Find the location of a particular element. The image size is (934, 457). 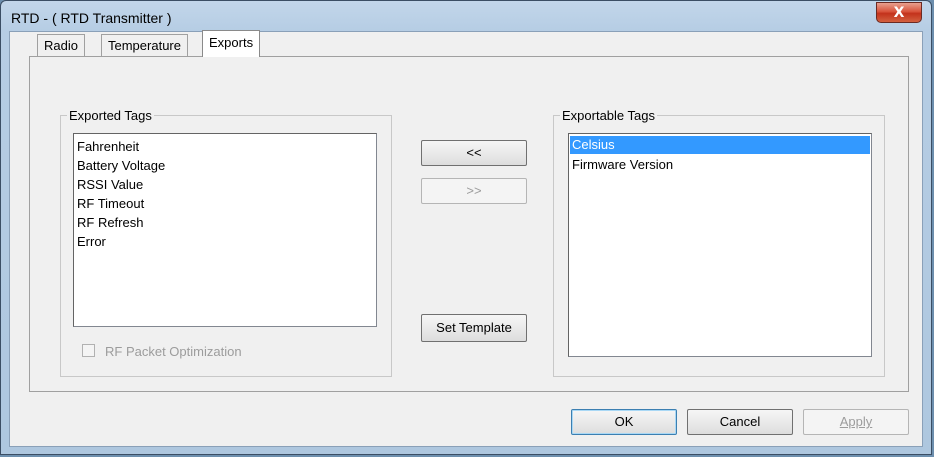

close-button: X is located at coordinates (899, 12).